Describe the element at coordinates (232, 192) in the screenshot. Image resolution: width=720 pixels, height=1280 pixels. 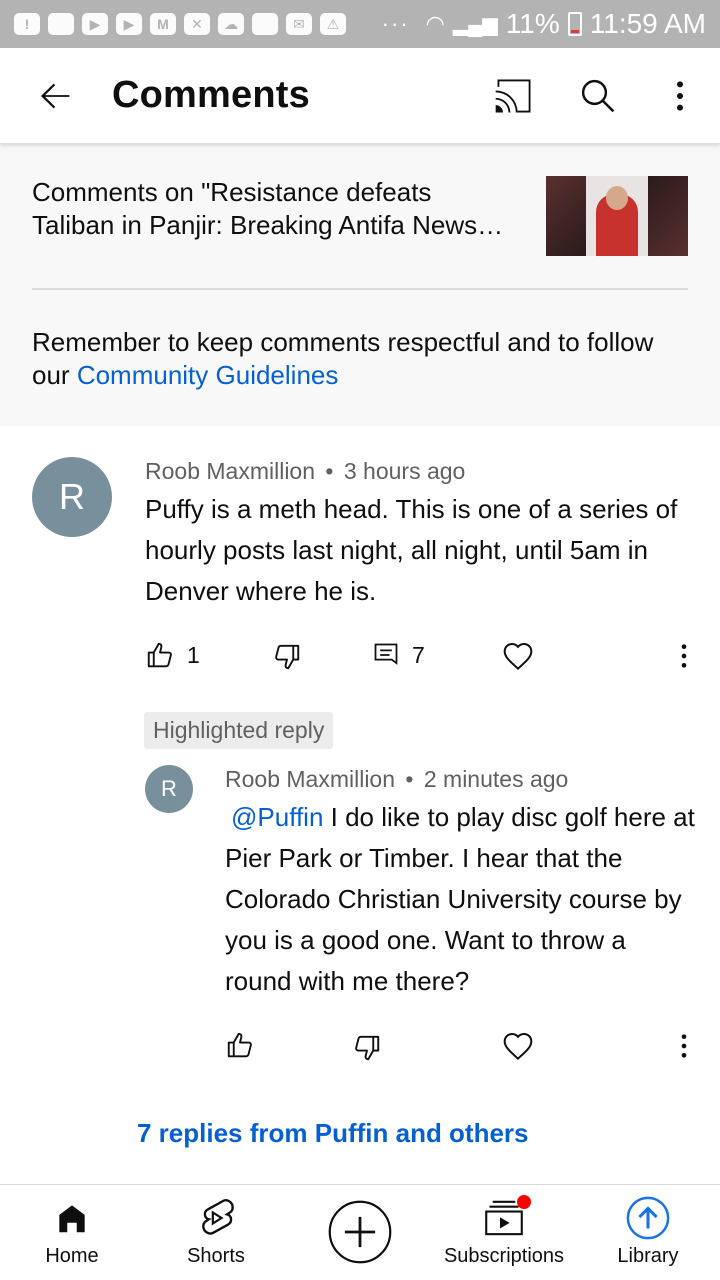
I see `video-title-line: Comments on "Resistance defeats` at that location.